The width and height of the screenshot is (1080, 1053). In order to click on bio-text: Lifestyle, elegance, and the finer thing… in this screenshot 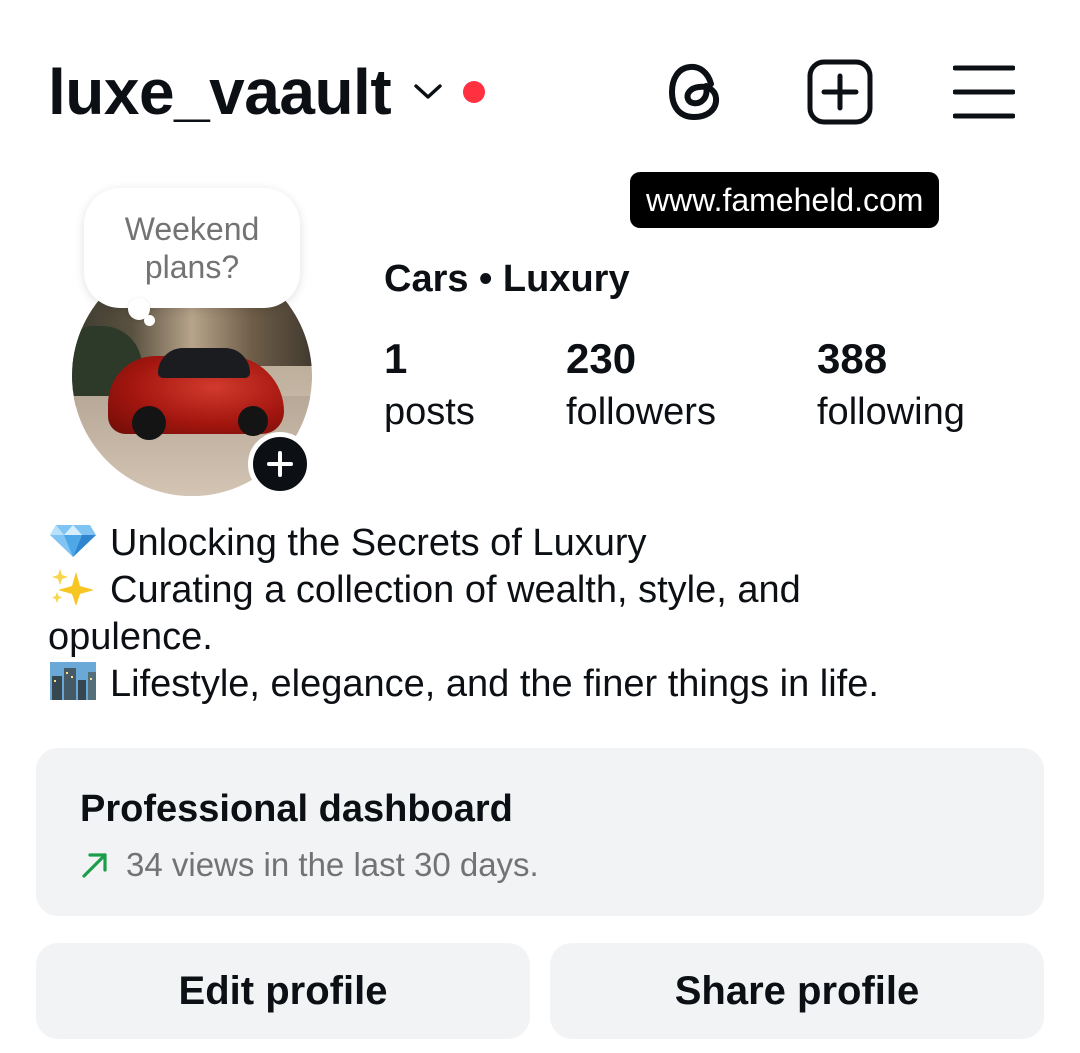, I will do `click(494, 684)`.